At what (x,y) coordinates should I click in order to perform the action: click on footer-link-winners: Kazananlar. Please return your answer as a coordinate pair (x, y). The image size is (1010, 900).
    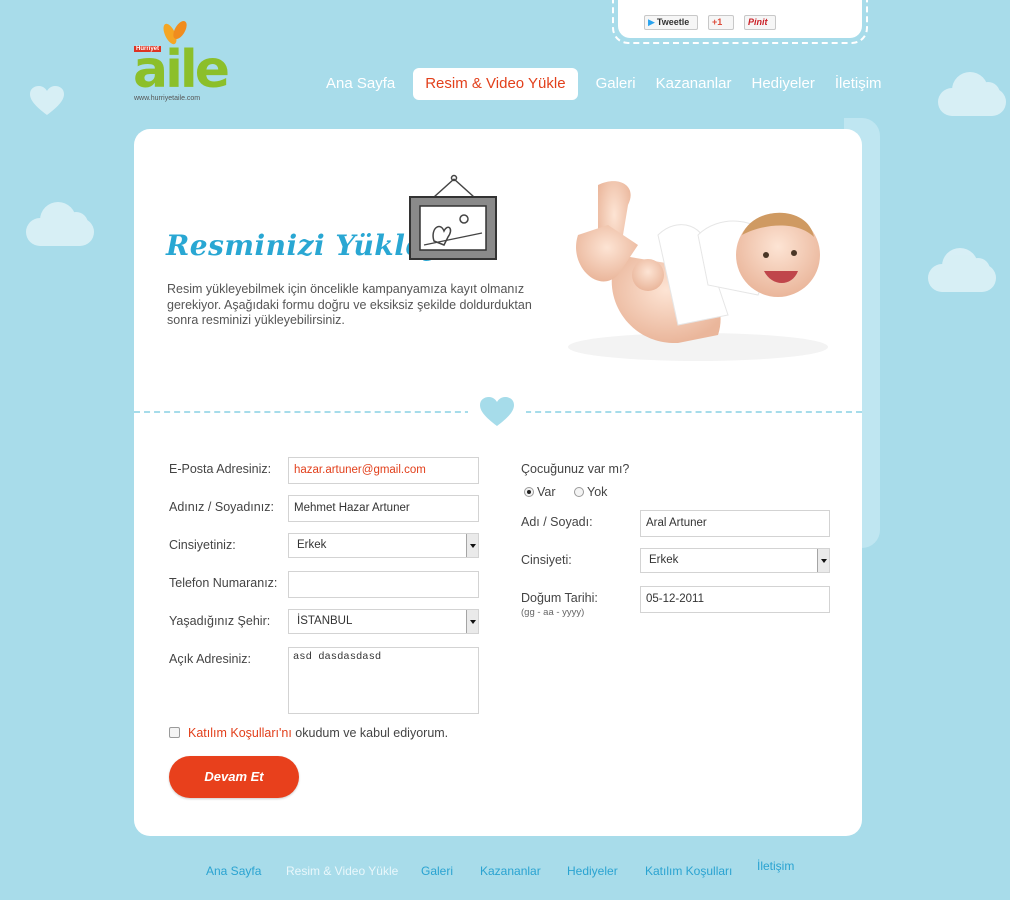
    Looking at the image, I should click on (510, 871).